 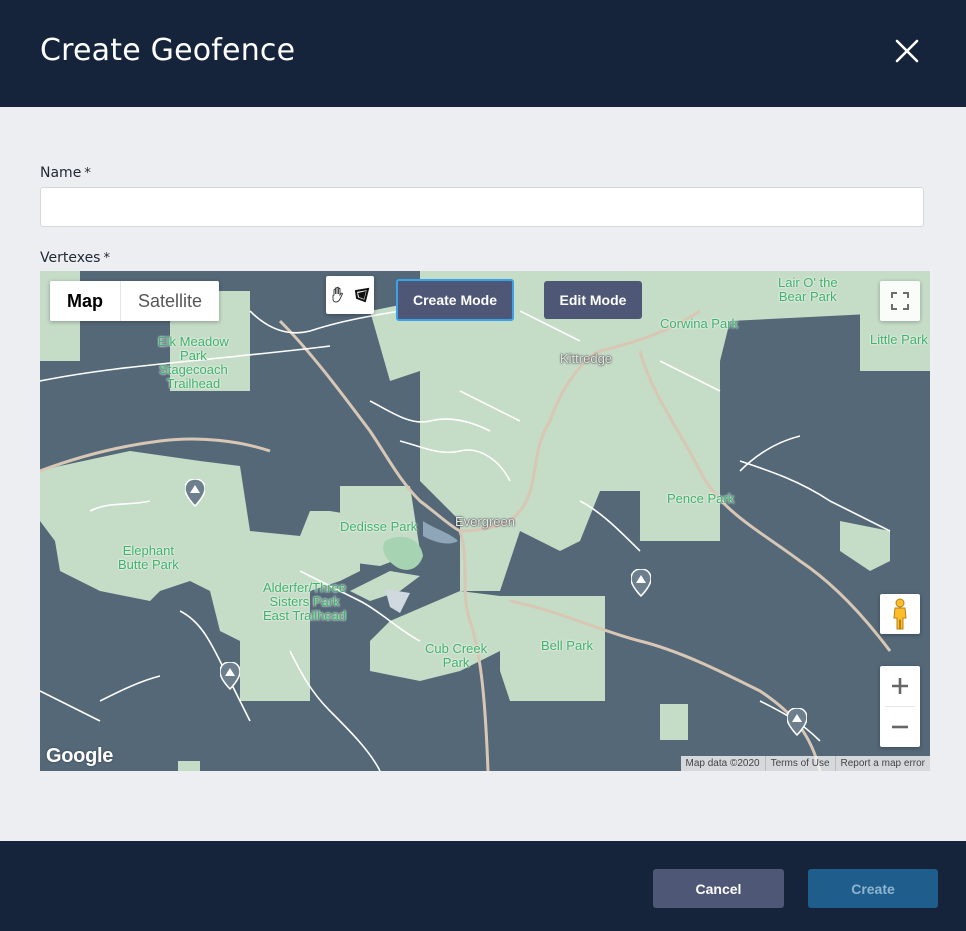 I want to click on close-icon, so click(x=907, y=51).